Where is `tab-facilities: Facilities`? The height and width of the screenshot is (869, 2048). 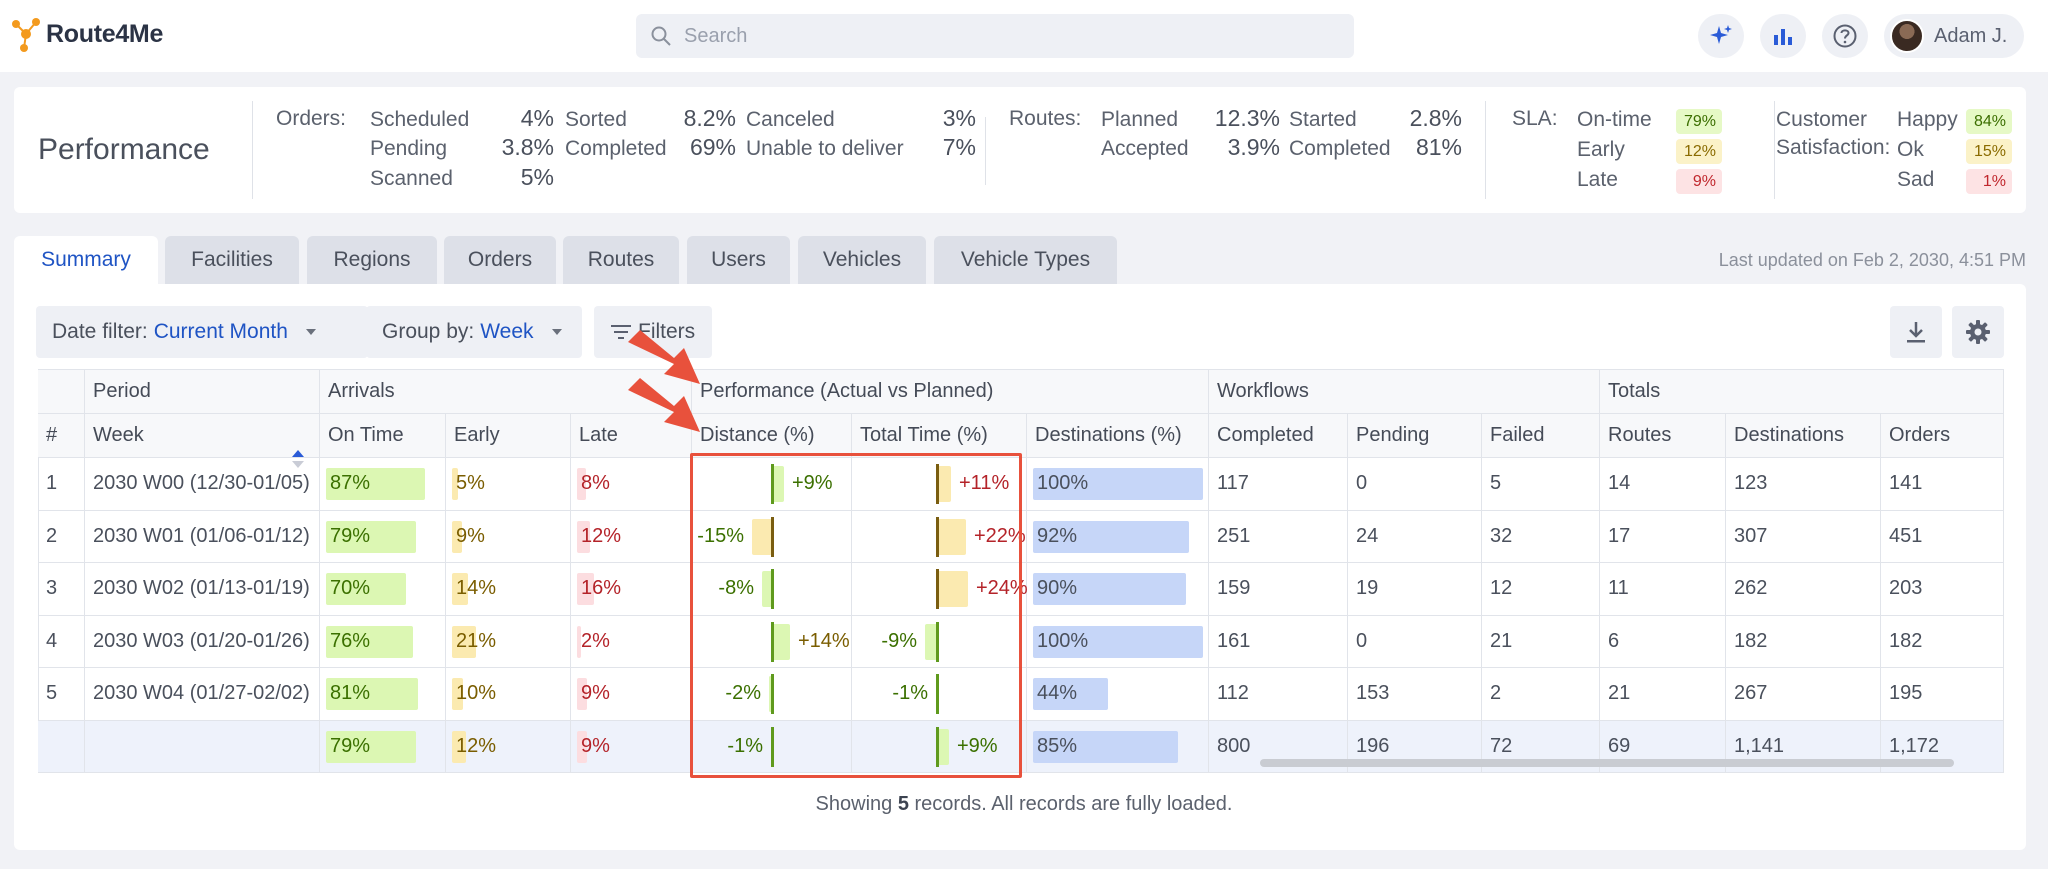
tab-facilities: Facilities is located at coordinates (232, 260).